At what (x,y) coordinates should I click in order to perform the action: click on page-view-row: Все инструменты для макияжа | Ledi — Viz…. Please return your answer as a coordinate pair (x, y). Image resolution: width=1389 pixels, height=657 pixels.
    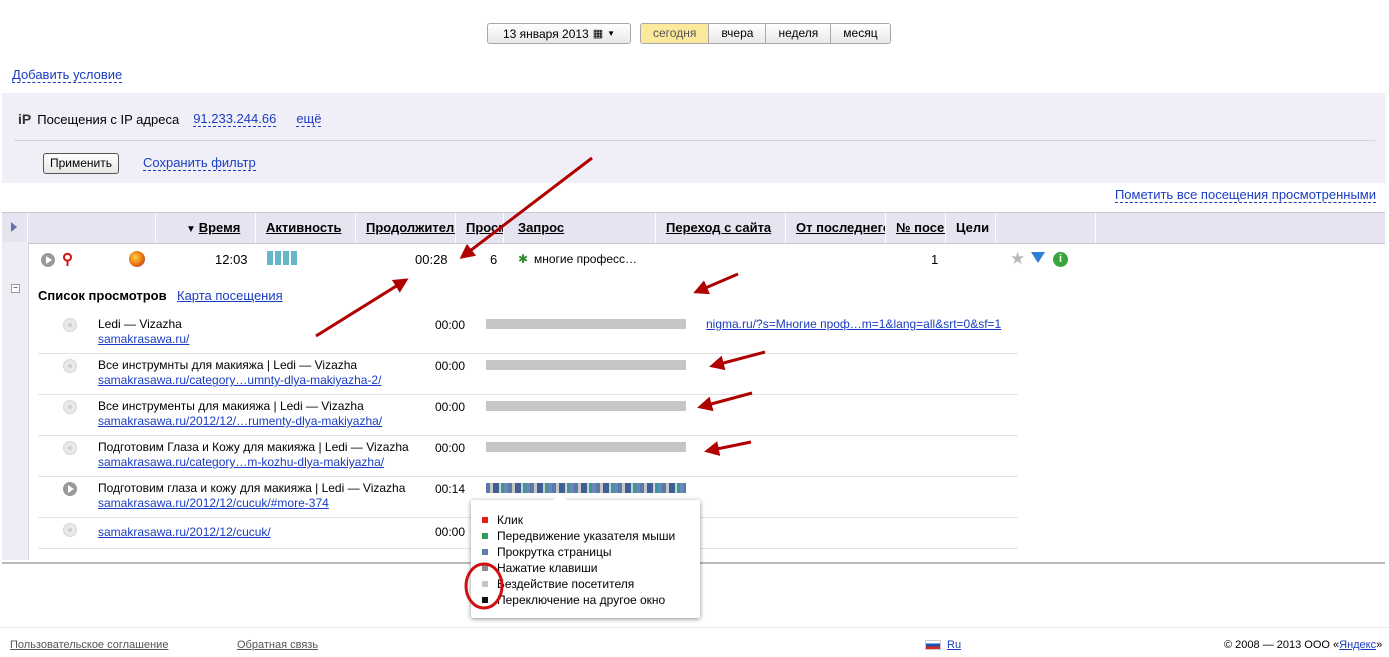
    Looking at the image, I should click on (528, 415).